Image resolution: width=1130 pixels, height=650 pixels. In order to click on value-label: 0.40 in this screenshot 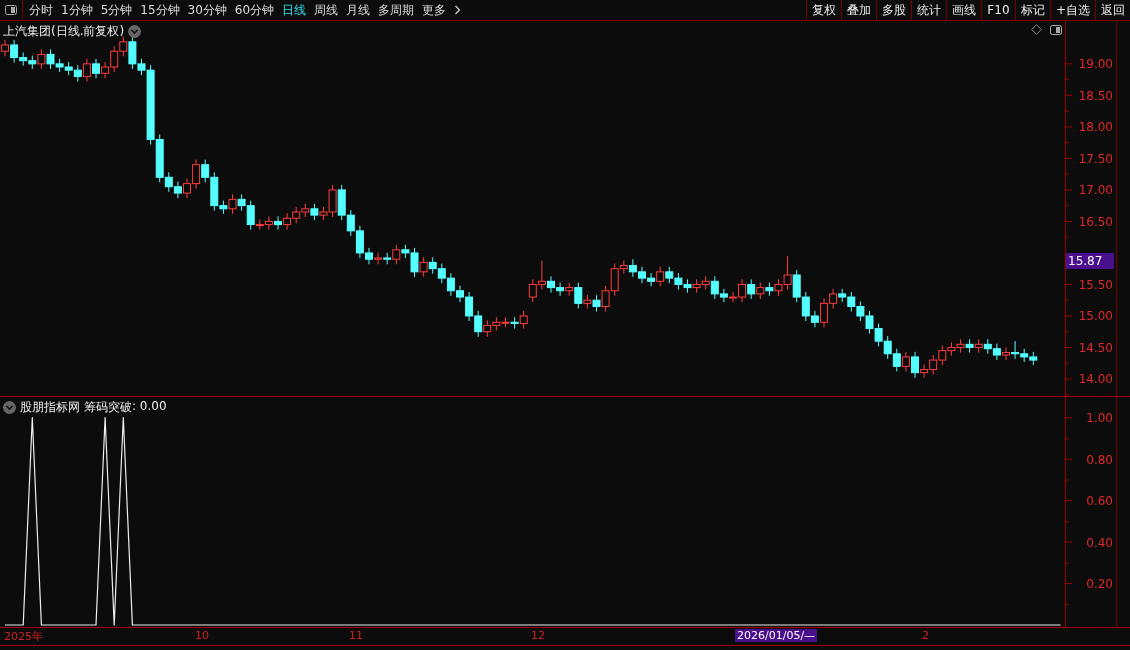, I will do `click(1099, 542)`.